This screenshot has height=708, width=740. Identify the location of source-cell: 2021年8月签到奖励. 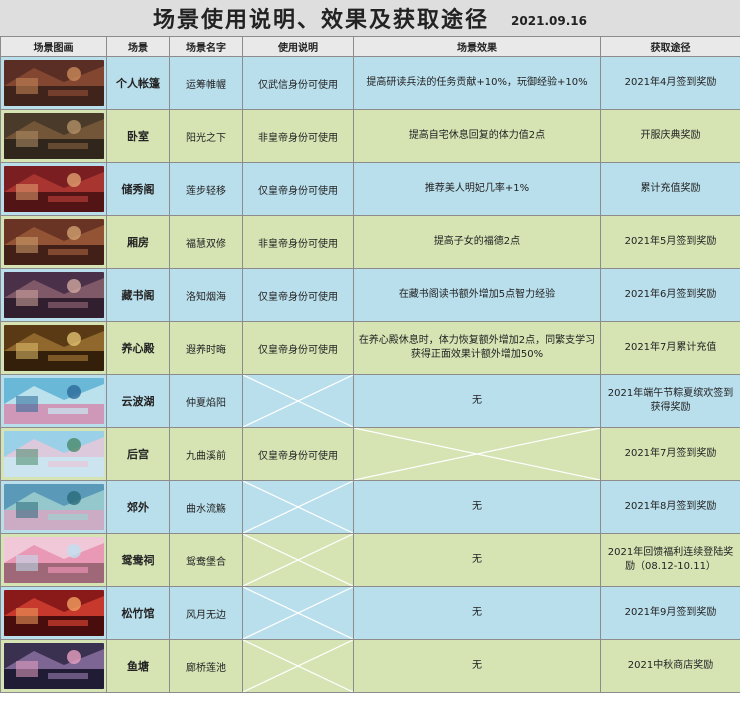
(670, 507).